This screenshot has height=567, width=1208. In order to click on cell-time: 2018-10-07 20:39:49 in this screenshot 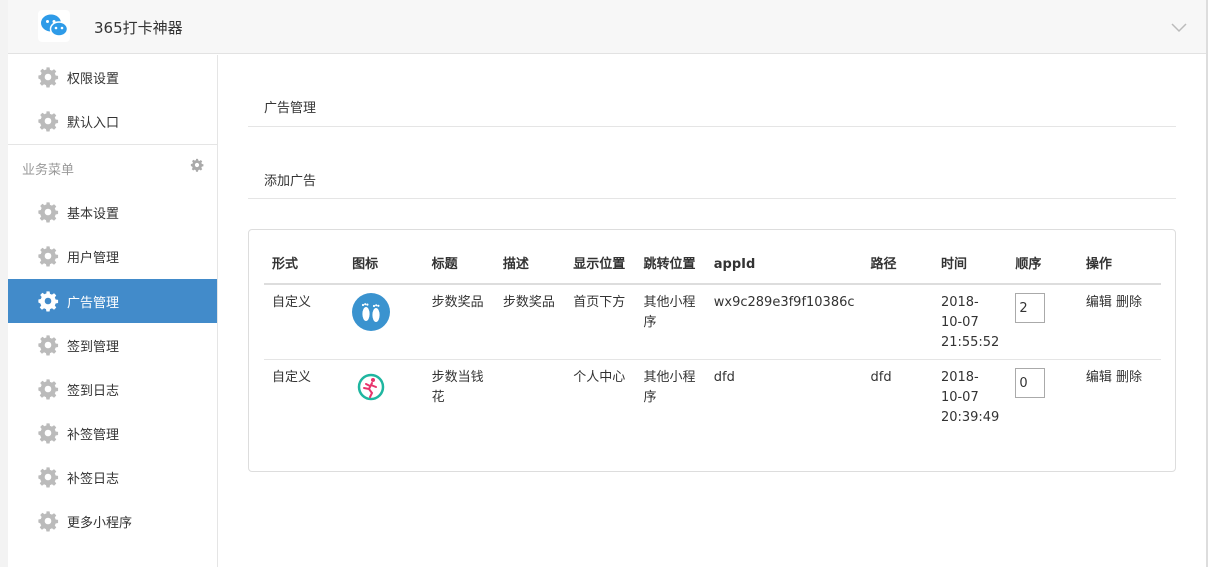, I will do `click(970, 397)`.